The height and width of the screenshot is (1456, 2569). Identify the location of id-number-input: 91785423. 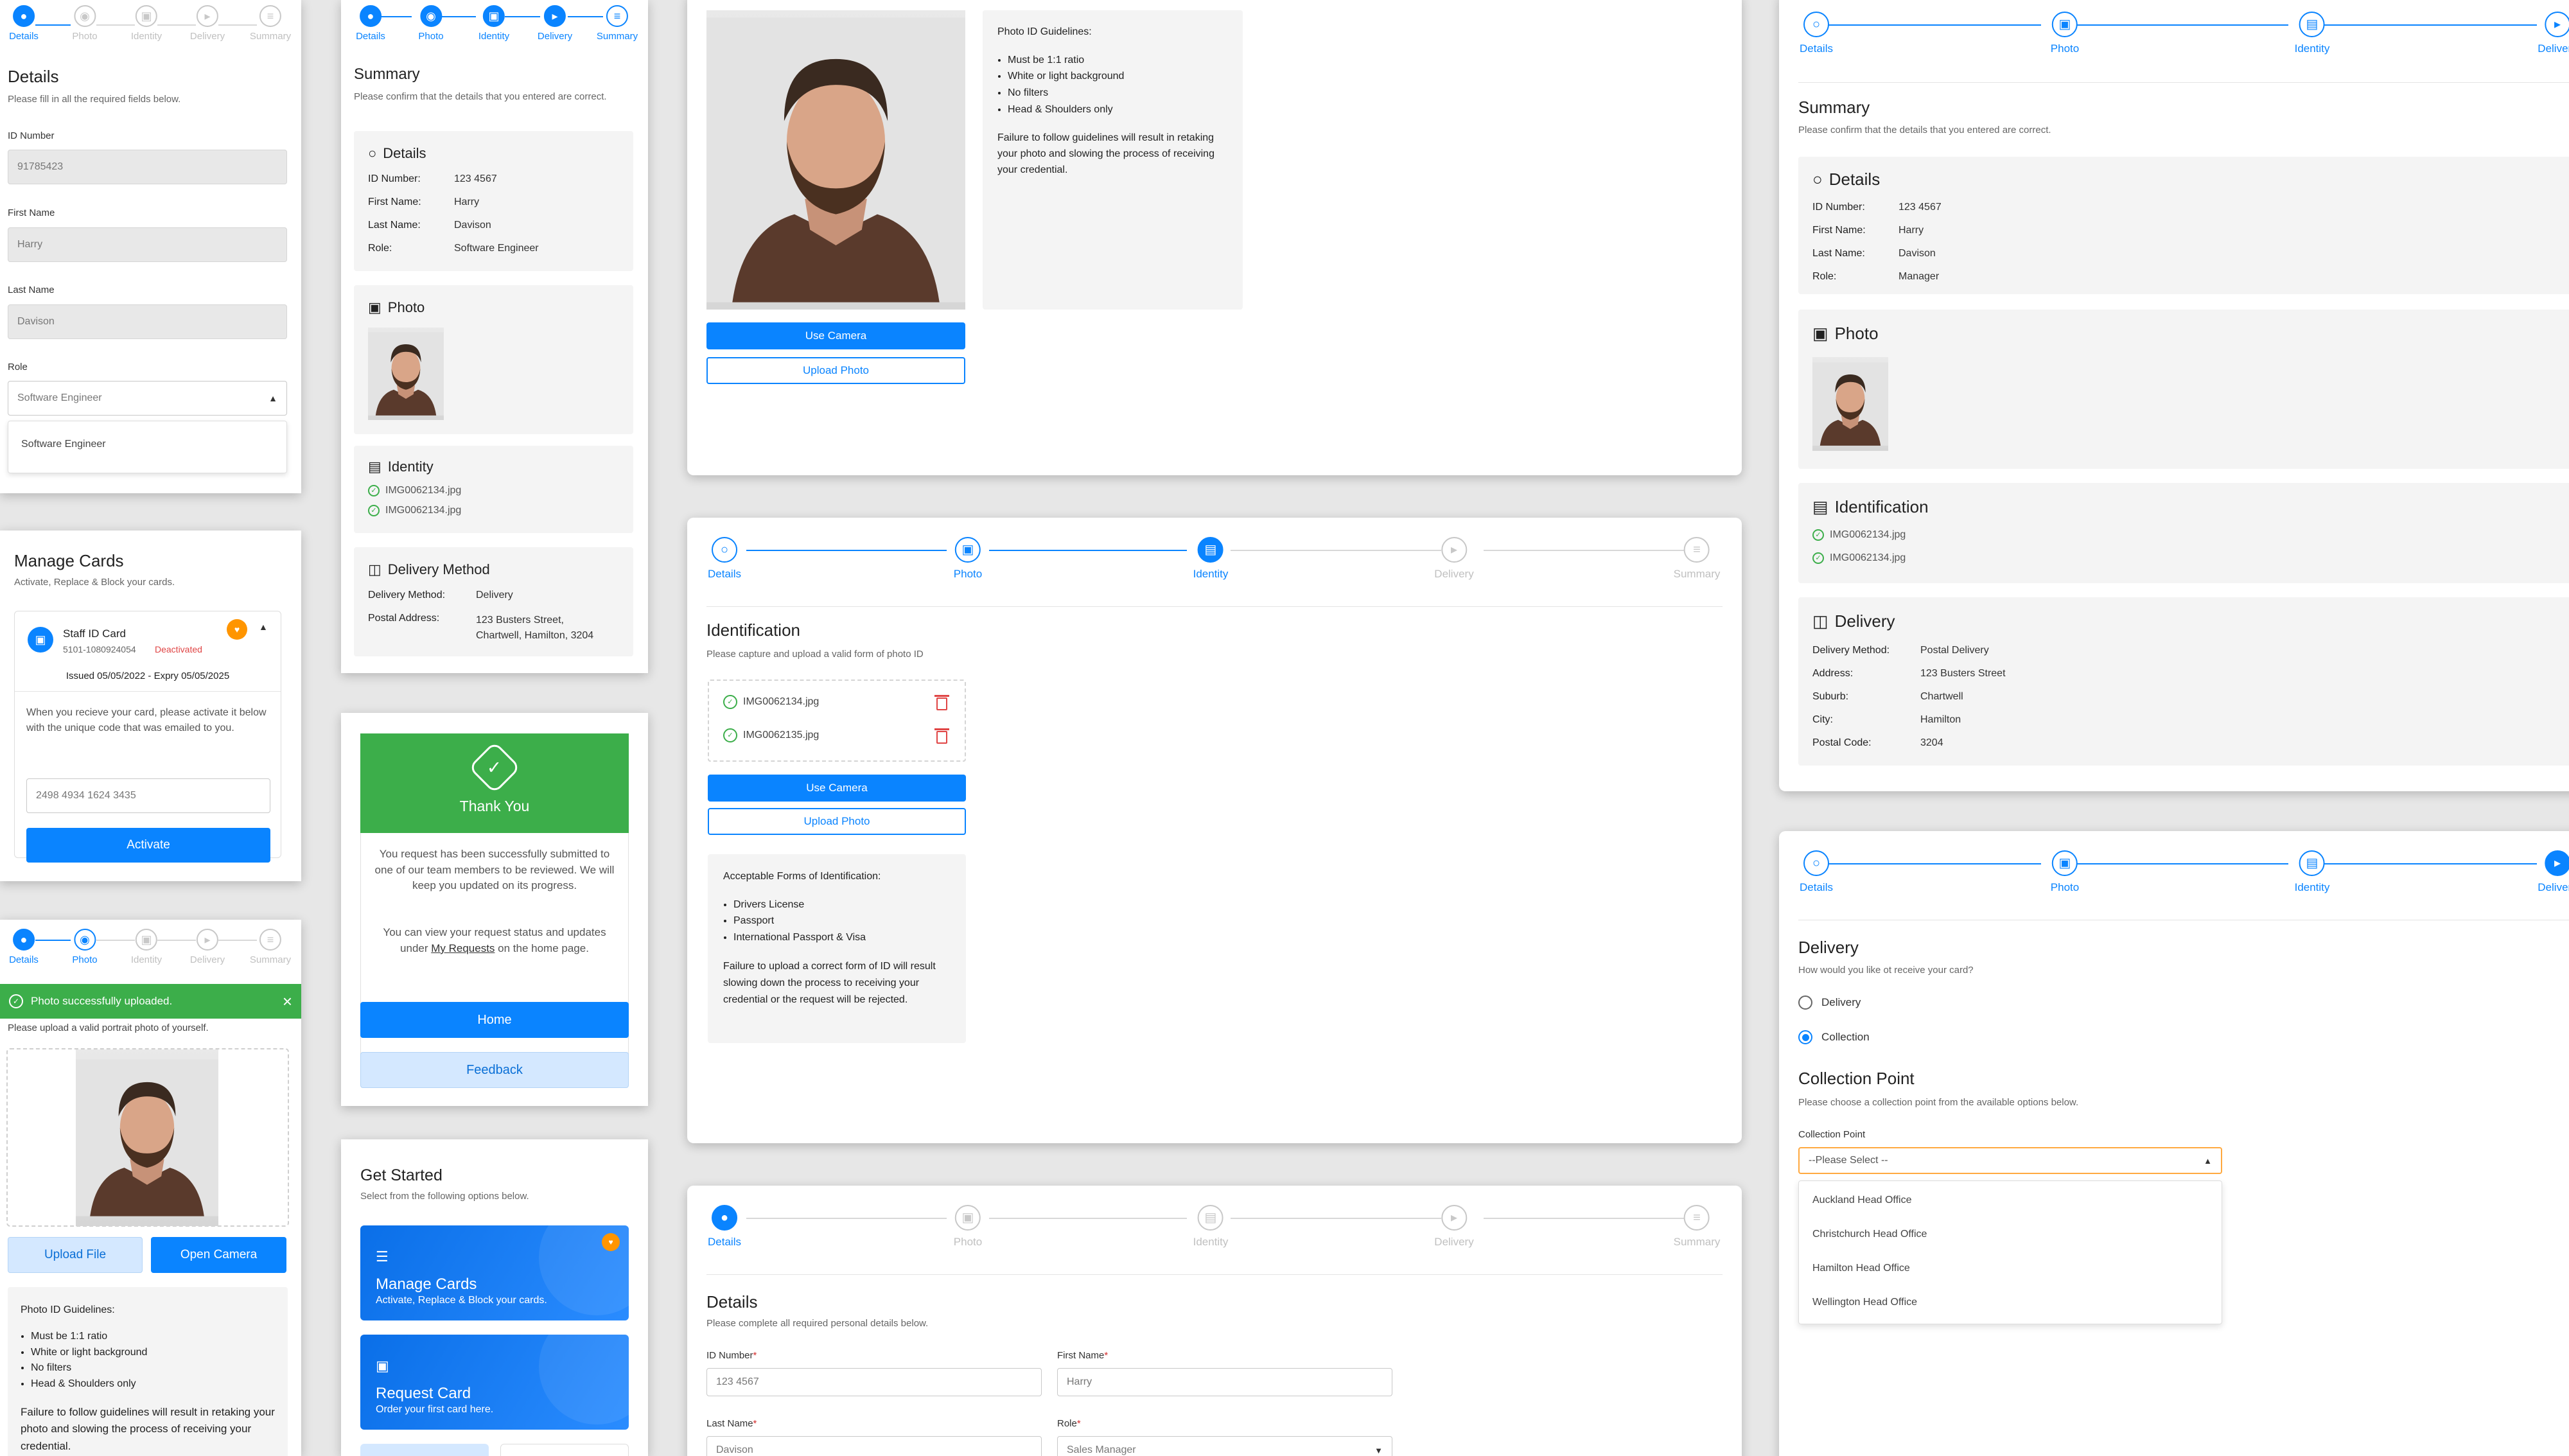
(147, 167).